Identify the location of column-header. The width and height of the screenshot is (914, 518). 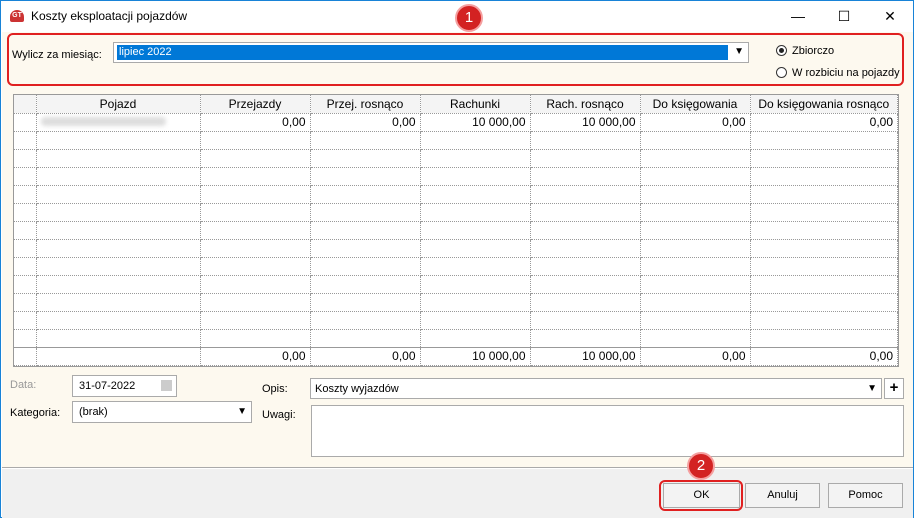
(25, 104).